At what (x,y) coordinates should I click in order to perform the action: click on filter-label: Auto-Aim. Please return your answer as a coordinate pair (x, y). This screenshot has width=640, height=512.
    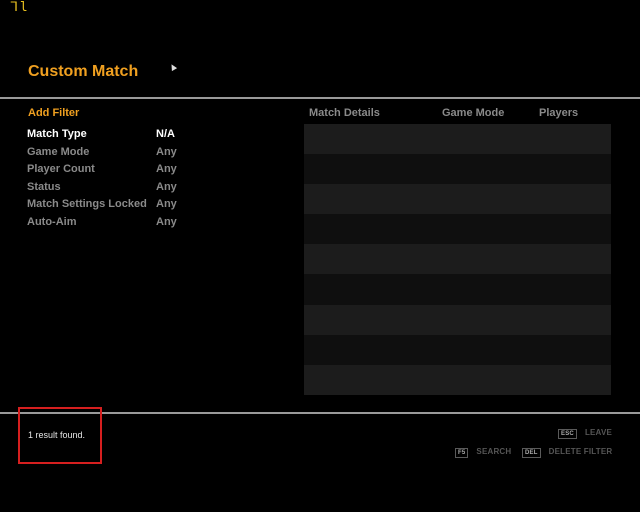
    Looking at the image, I should click on (52, 221).